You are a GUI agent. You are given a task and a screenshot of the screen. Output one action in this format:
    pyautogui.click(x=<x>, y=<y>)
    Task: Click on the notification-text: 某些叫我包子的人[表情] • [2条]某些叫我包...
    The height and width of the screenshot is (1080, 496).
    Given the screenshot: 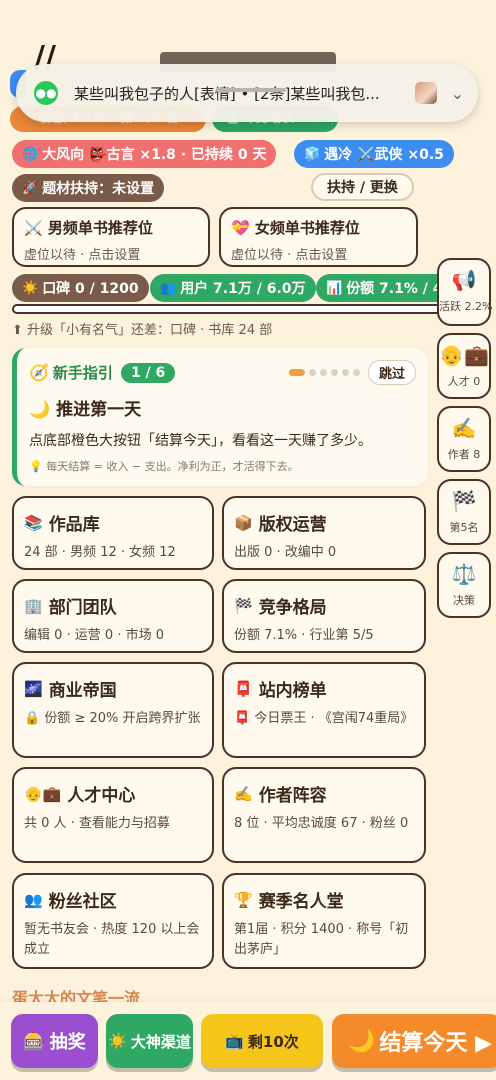 What is the action you would take?
    pyautogui.click(x=227, y=93)
    